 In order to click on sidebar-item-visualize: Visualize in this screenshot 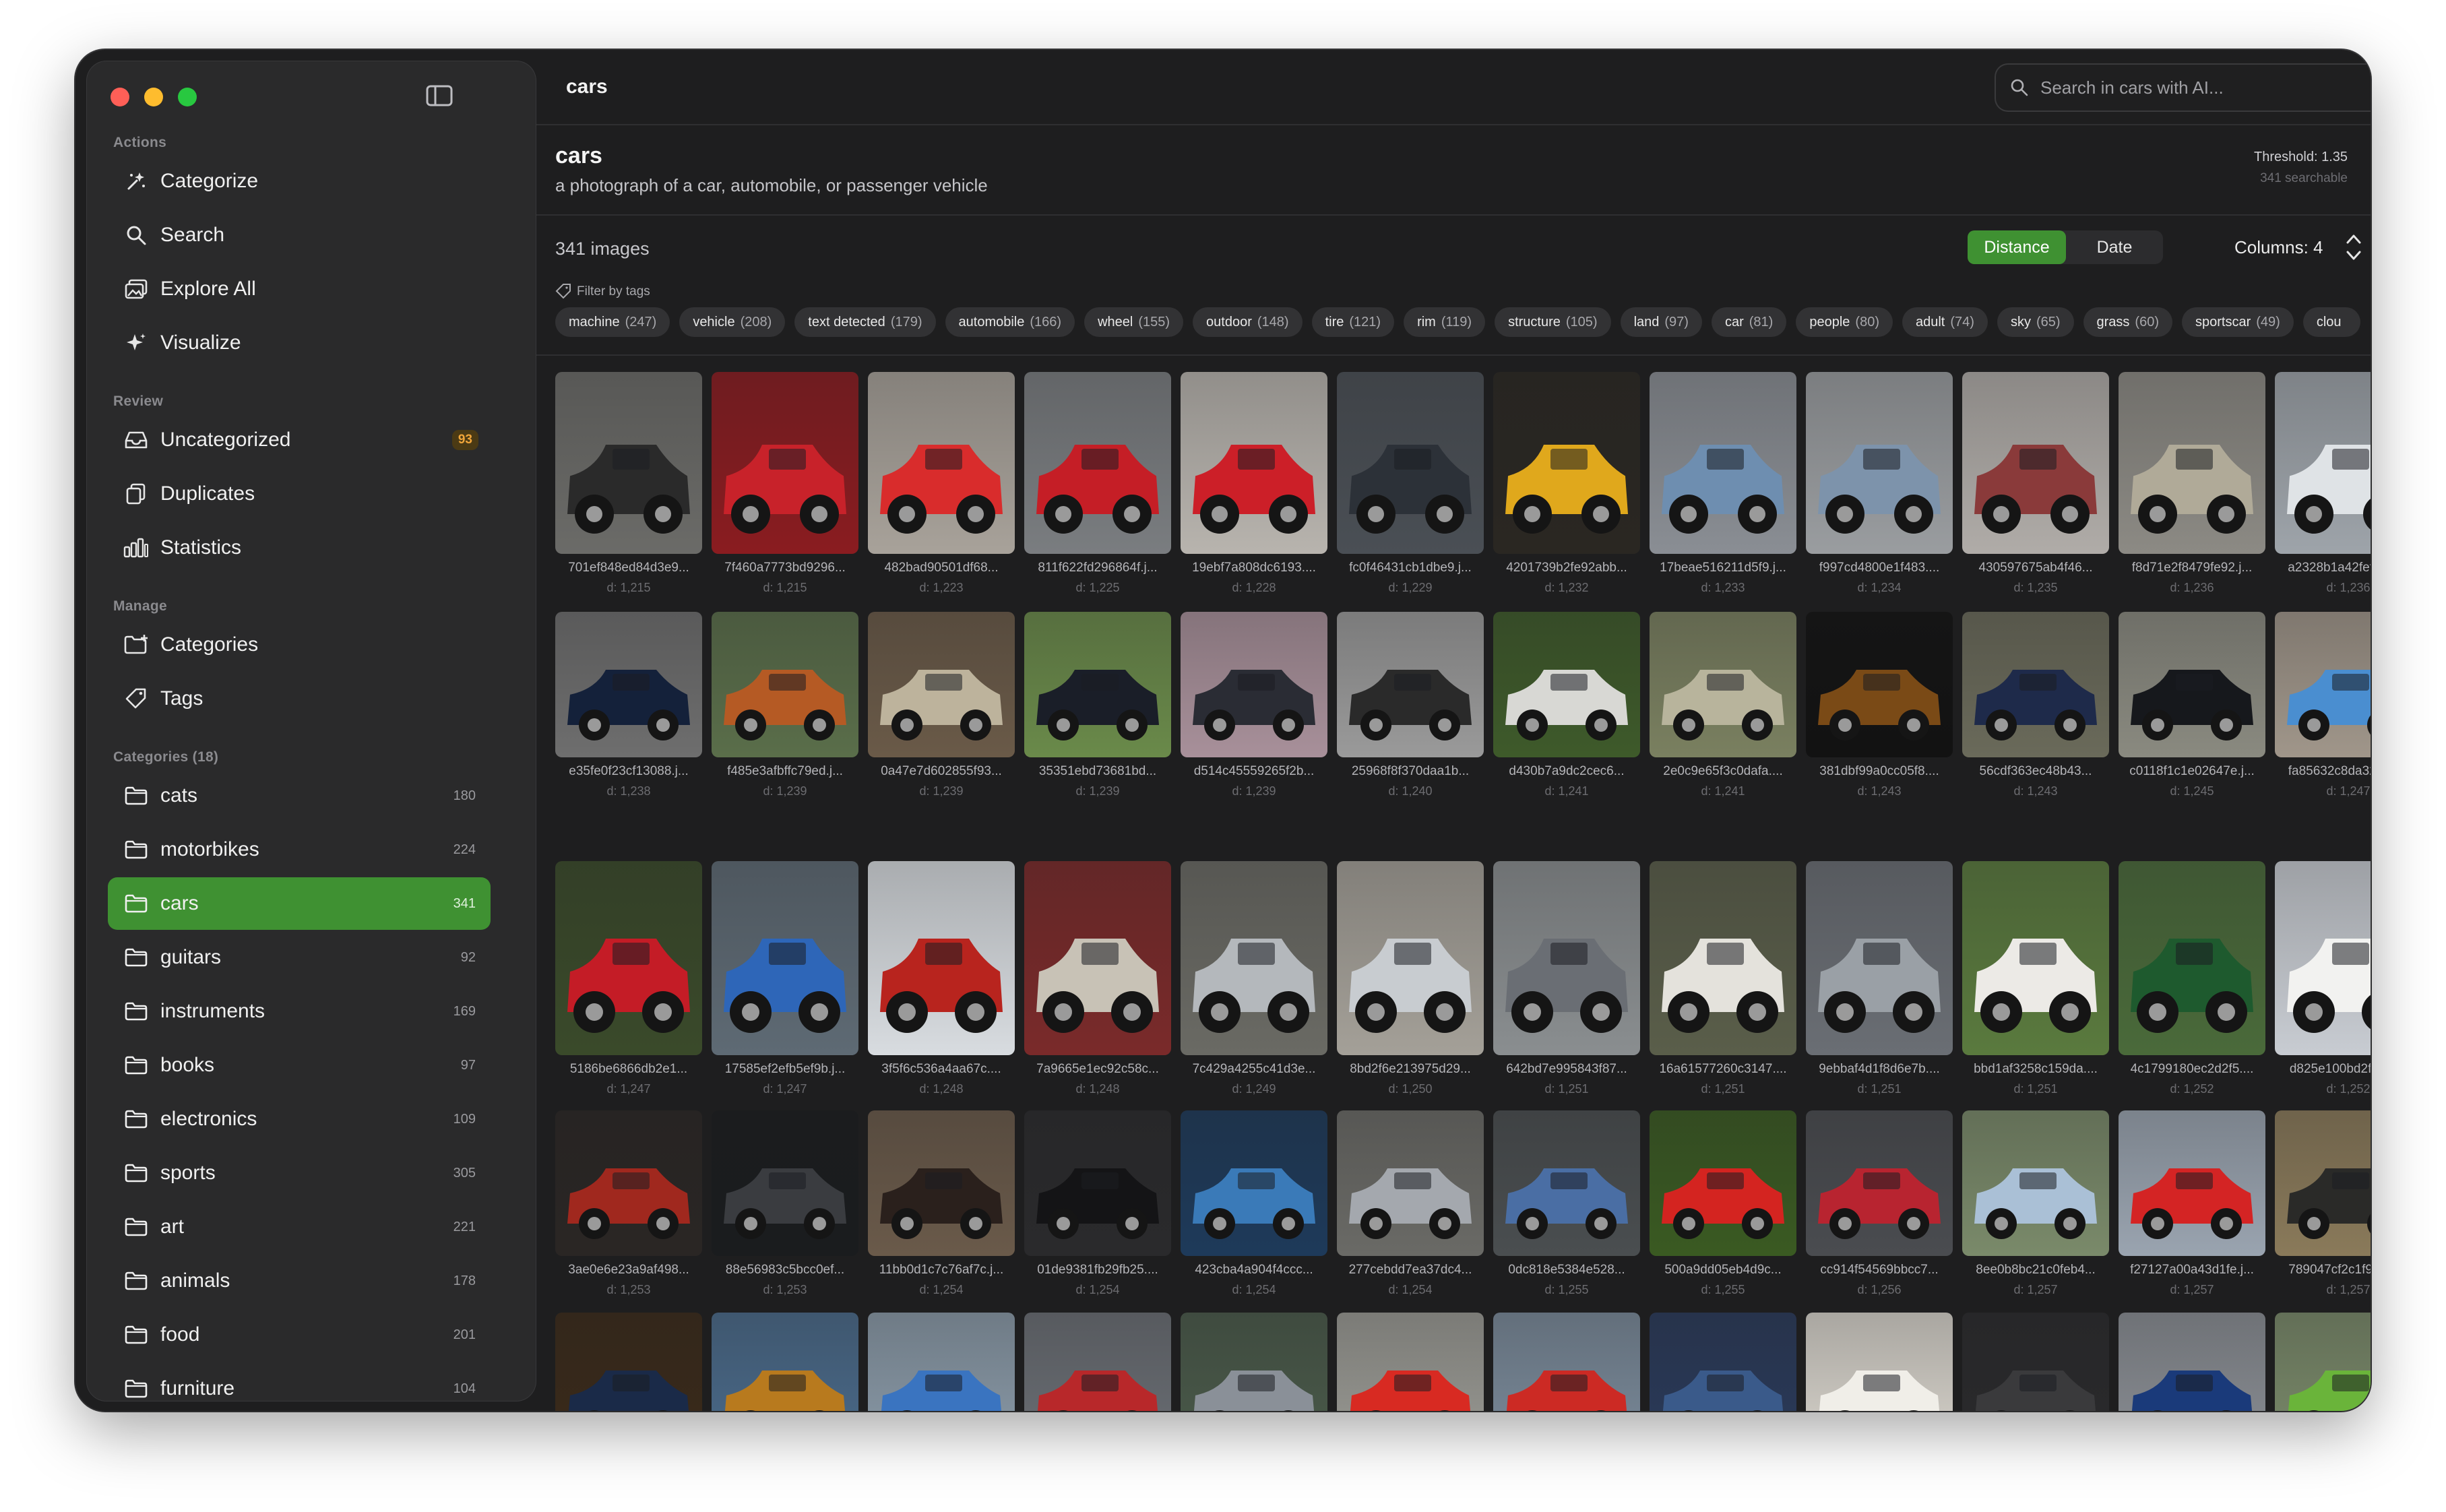, I will do `click(299, 343)`.